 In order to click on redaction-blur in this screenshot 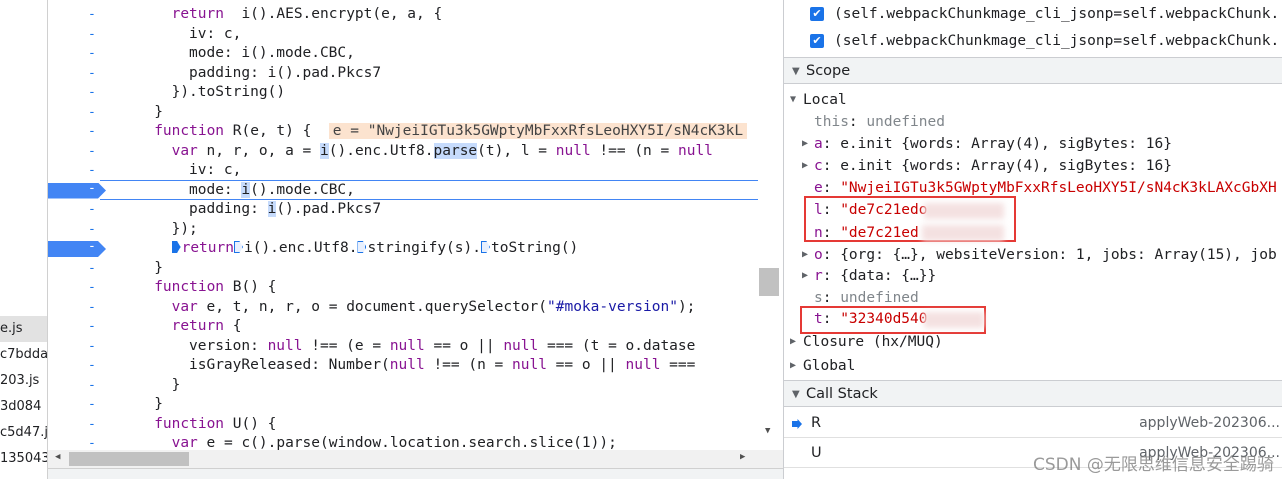, I will do `click(963, 233)`.